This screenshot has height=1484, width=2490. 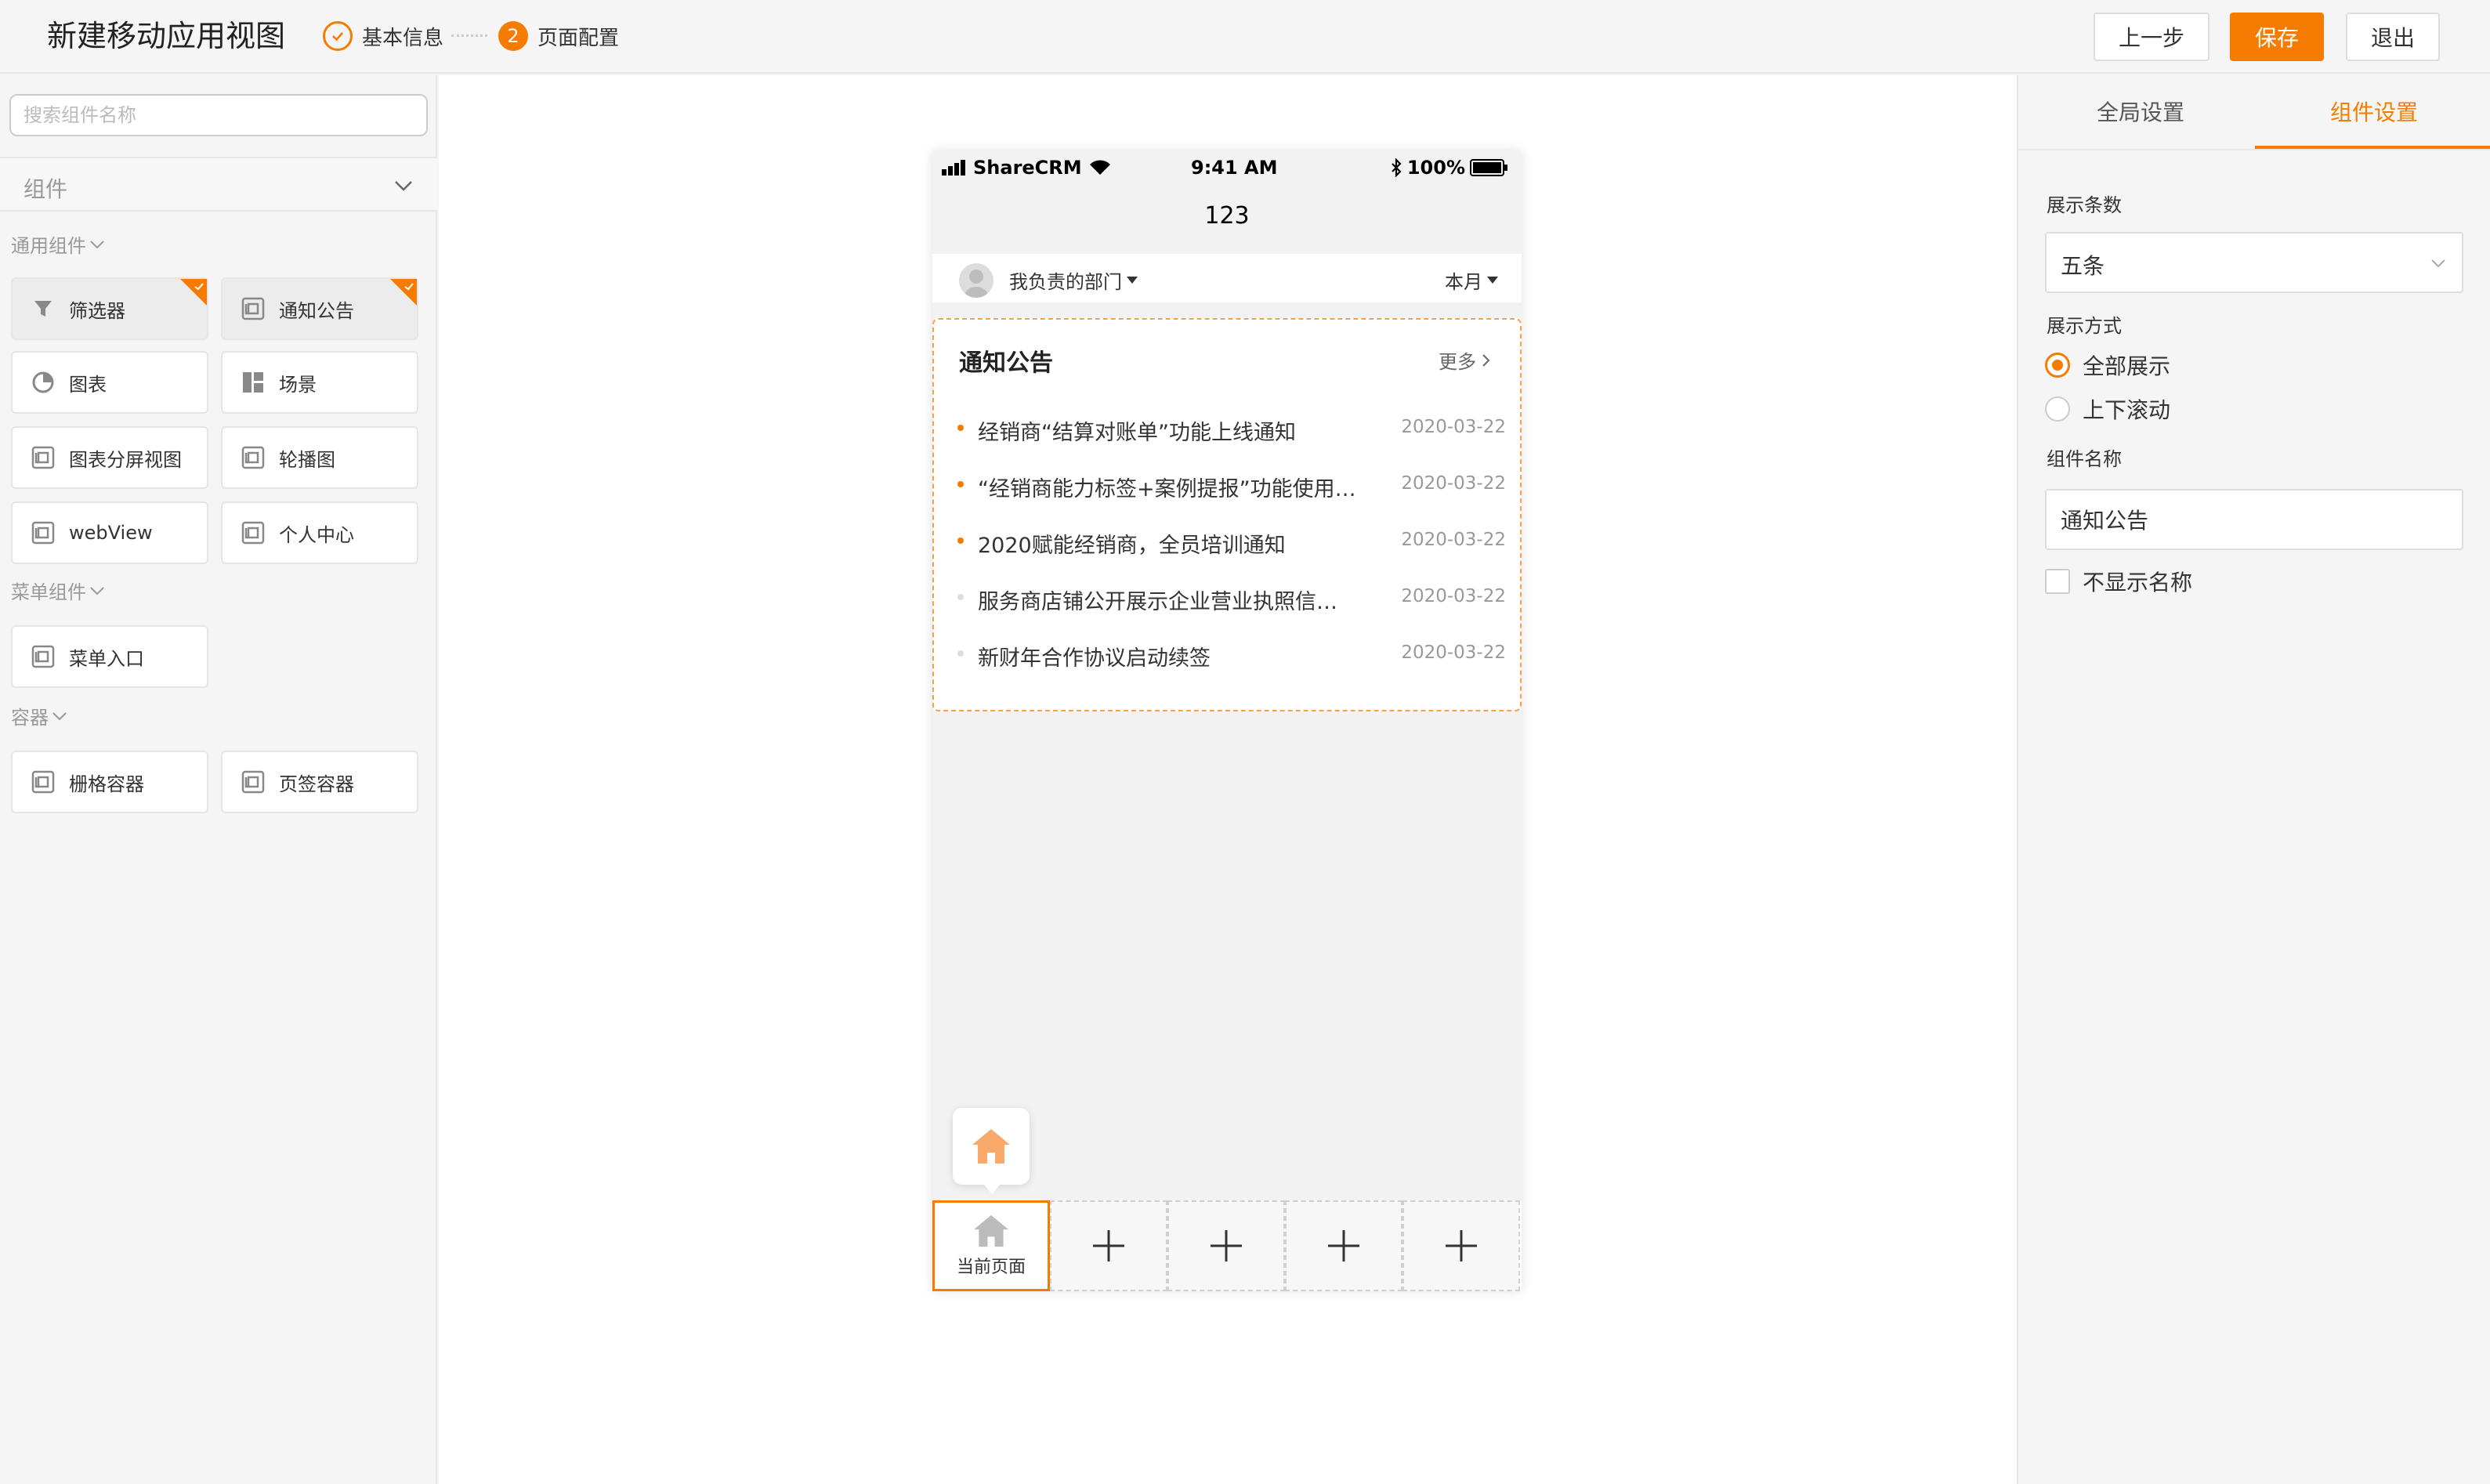 What do you see at coordinates (2254, 113) in the screenshot?
I see `settings-tabs: 全局设置 组件设置` at bounding box center [2254, 113].